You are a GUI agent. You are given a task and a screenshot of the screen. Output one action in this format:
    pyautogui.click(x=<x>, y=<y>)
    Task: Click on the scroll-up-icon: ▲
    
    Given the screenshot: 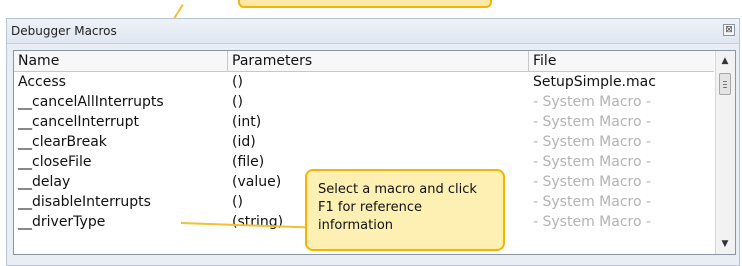 What is the action you would take?
    pyautogui.click(x=725, y=61)
    